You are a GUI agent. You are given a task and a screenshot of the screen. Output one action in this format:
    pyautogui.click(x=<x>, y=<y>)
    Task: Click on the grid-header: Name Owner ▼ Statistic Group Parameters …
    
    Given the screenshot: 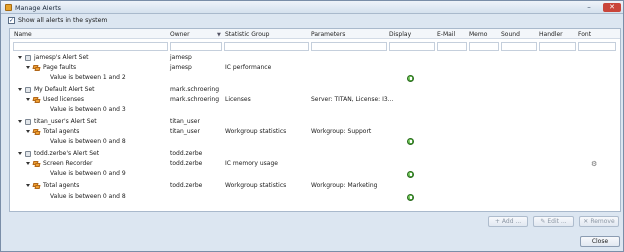 What is the action you would take?
    pyautogui.click(x=315, y=34)
    